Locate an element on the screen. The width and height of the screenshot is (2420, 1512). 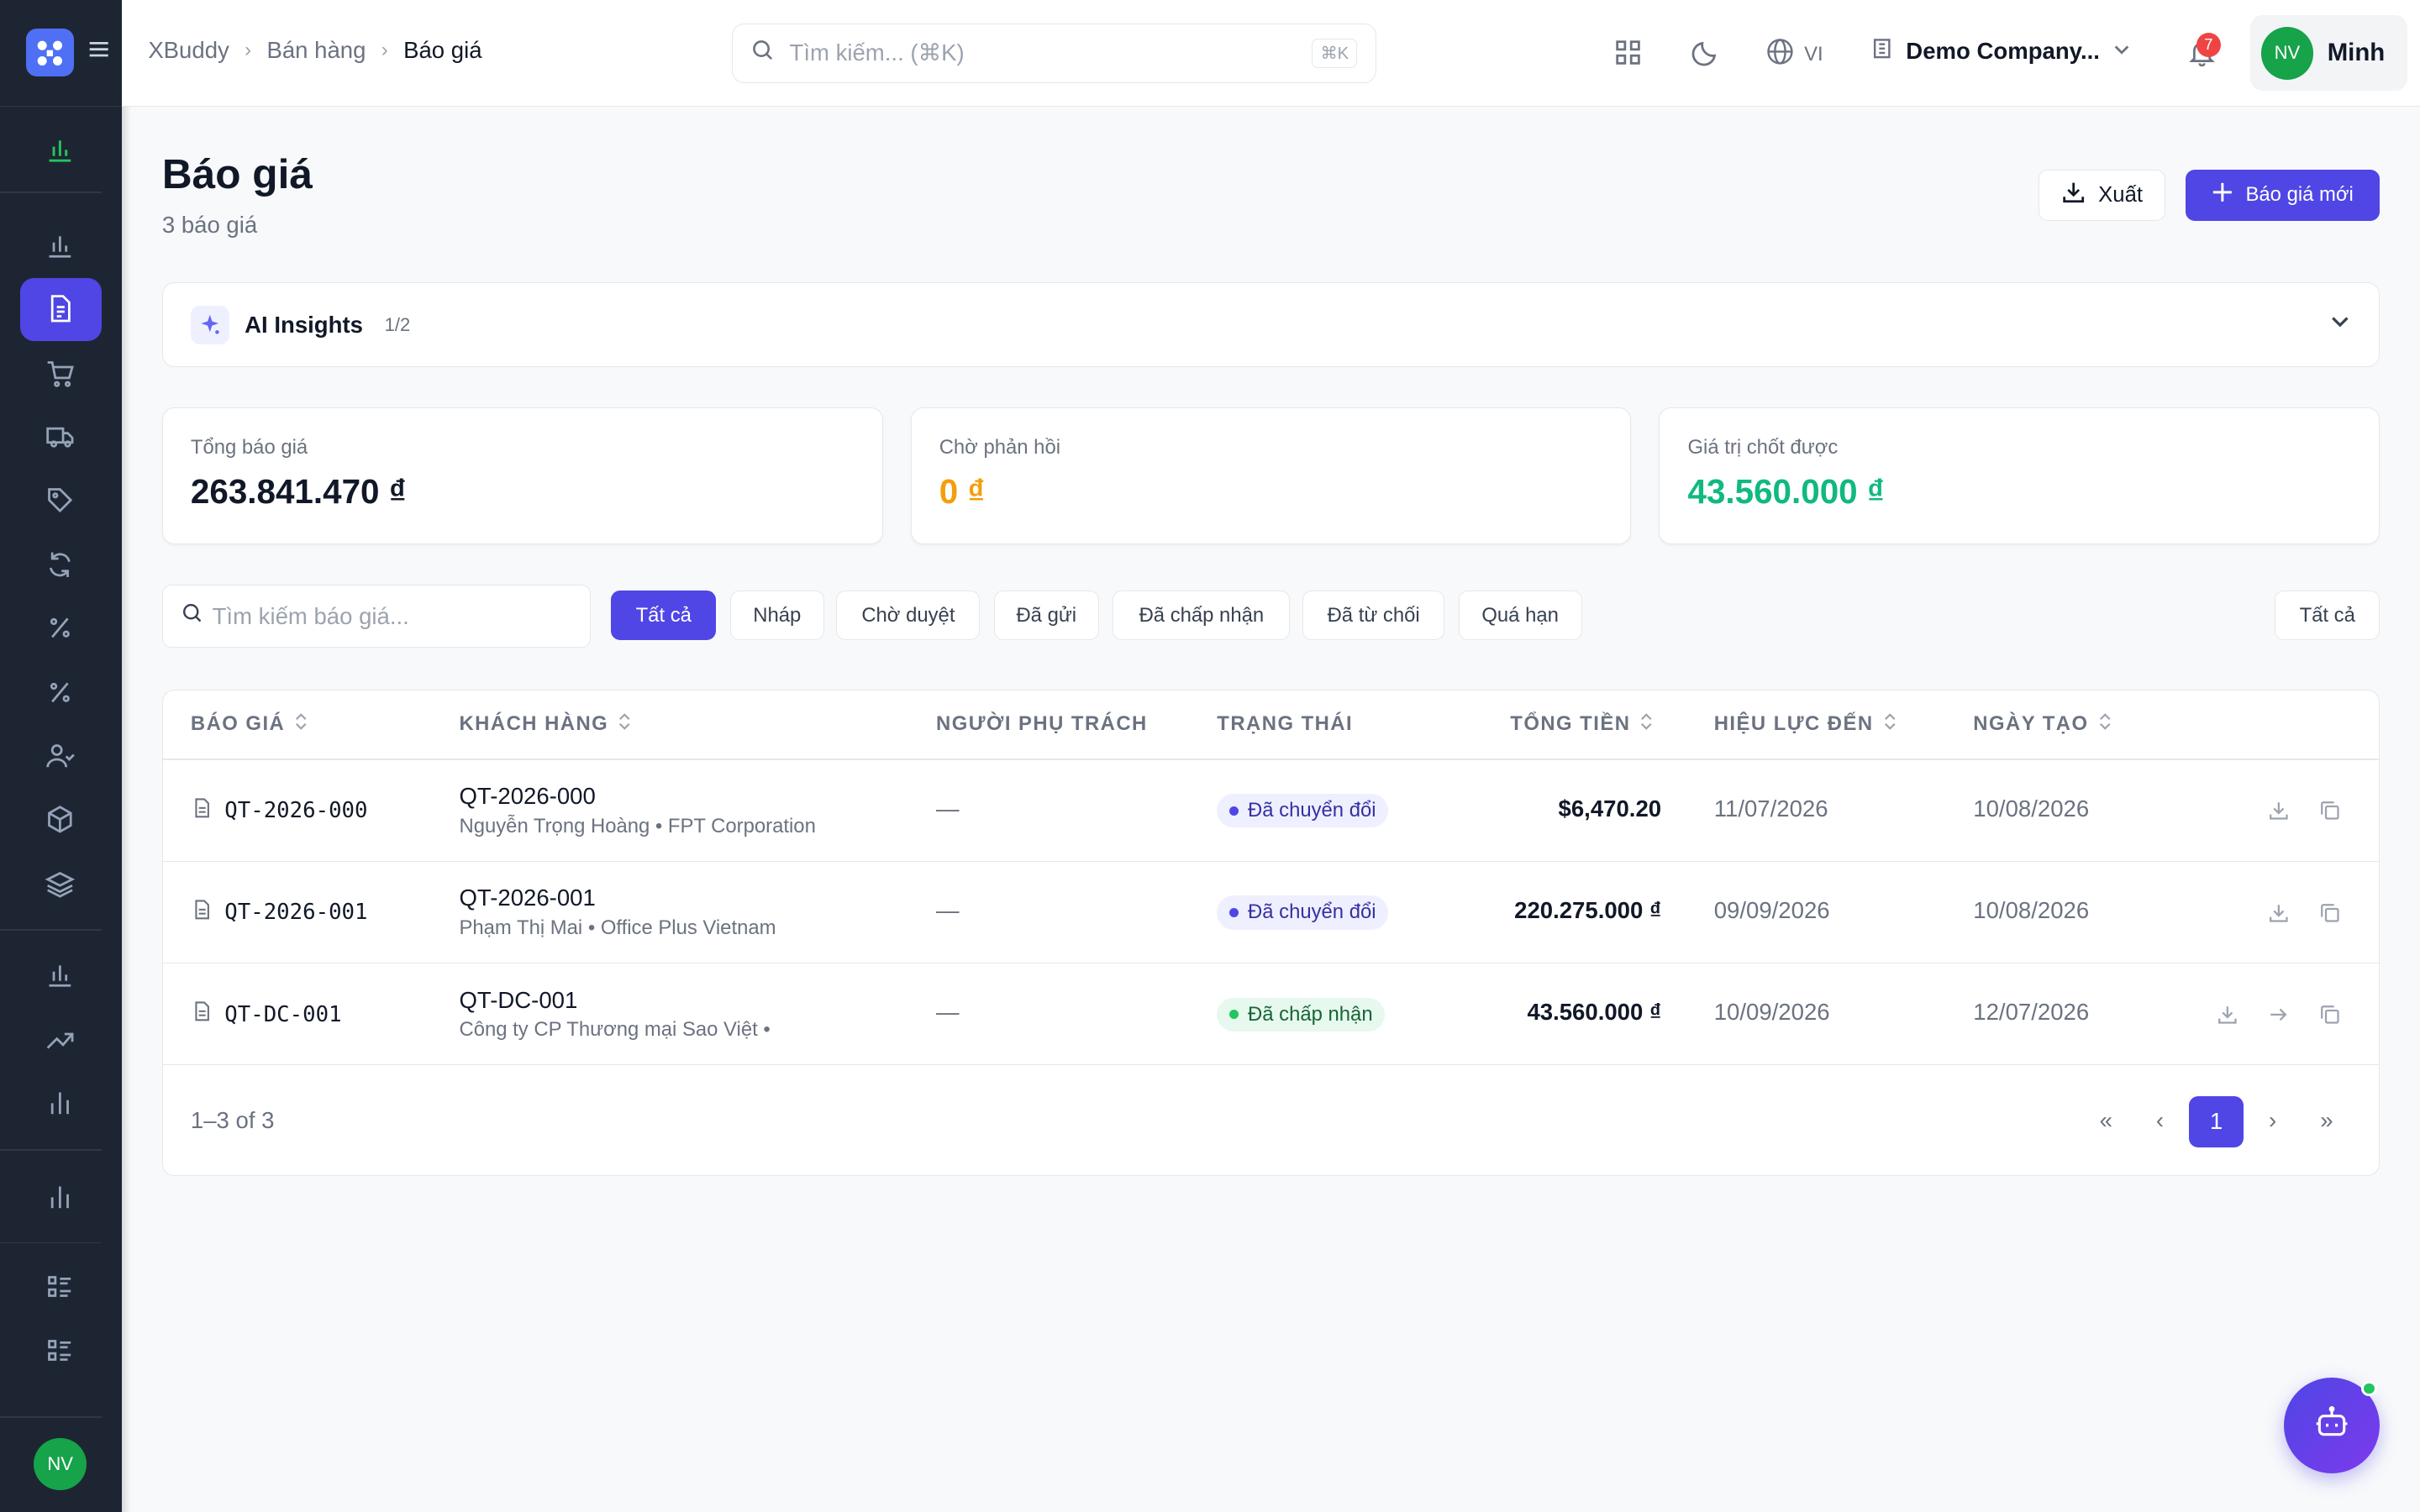
quote-code: QT-2026-001 is located at coordinates (296, 913).